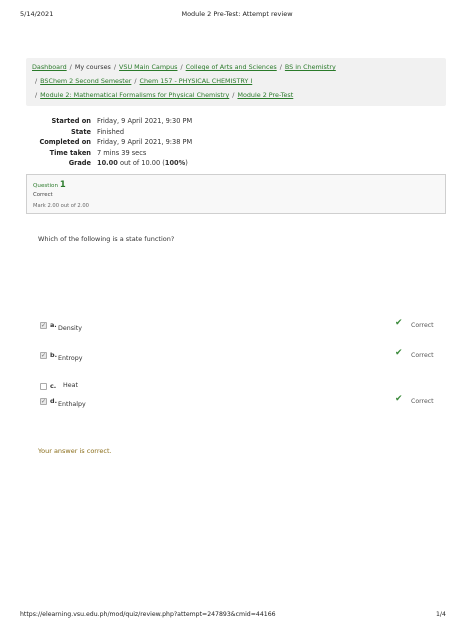 The width and height of the screenshot is (474, 632). What do you see at coordinates (122, 152) in the screenshot?
I see `time-taken-value: 7 mins 39 secs` at bounding box center [122, 152].